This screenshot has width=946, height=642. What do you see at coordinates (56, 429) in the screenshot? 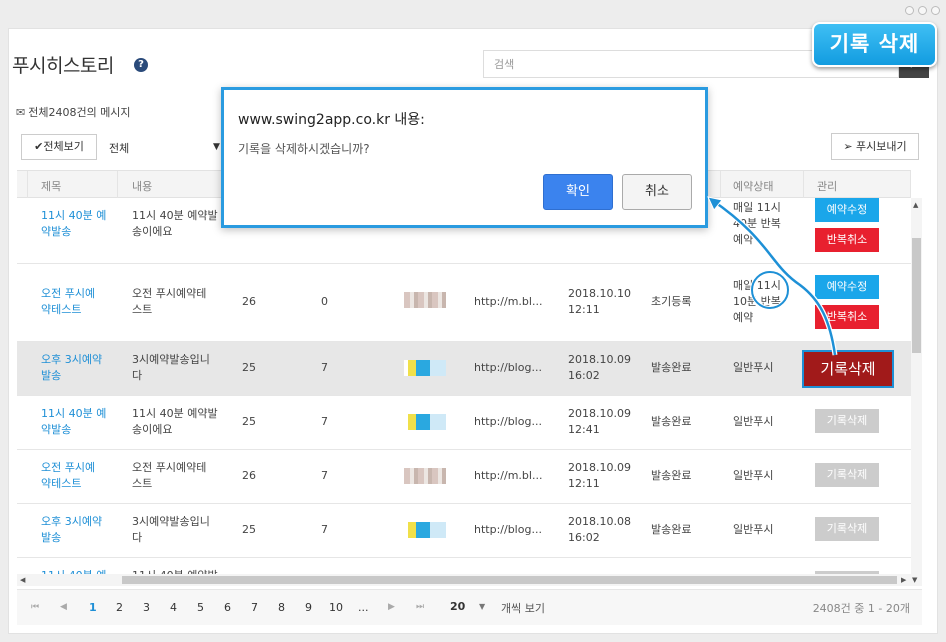
I see `title-line: 약발송` at bounding box center [56, 429].